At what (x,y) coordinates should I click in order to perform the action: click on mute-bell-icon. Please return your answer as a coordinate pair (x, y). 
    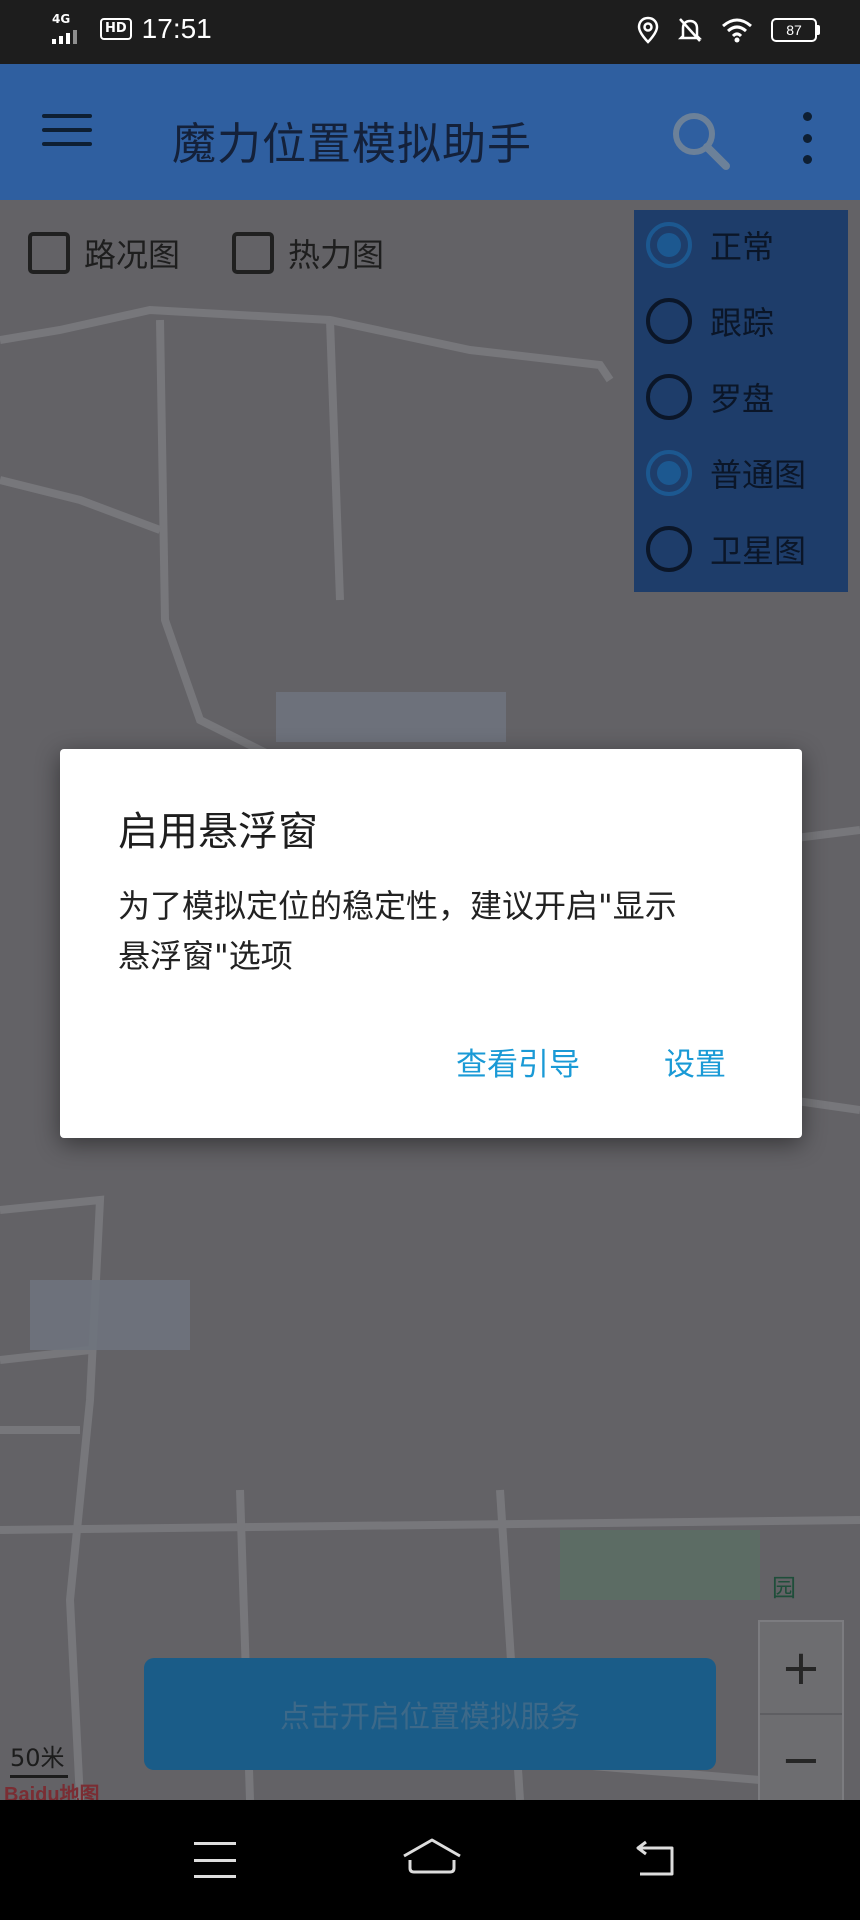
    Looking at the image, I should click on (690, 30).